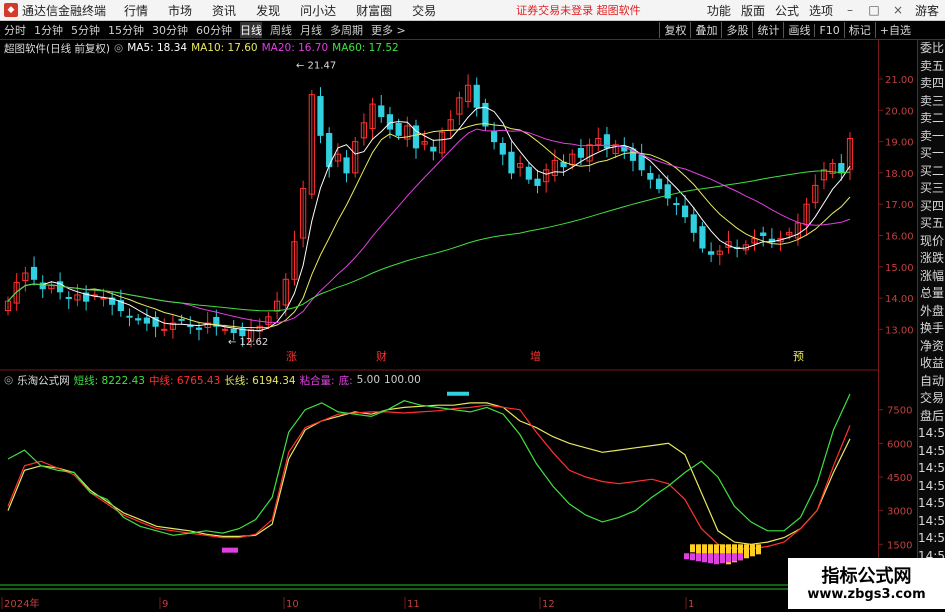 Image resolution: width=945 pixels, height=612 pixels. What do you see at coordinates (931, 417) in the screenshot?
I see `sidebar-item: 盘后` at bounding box center [931, 417].